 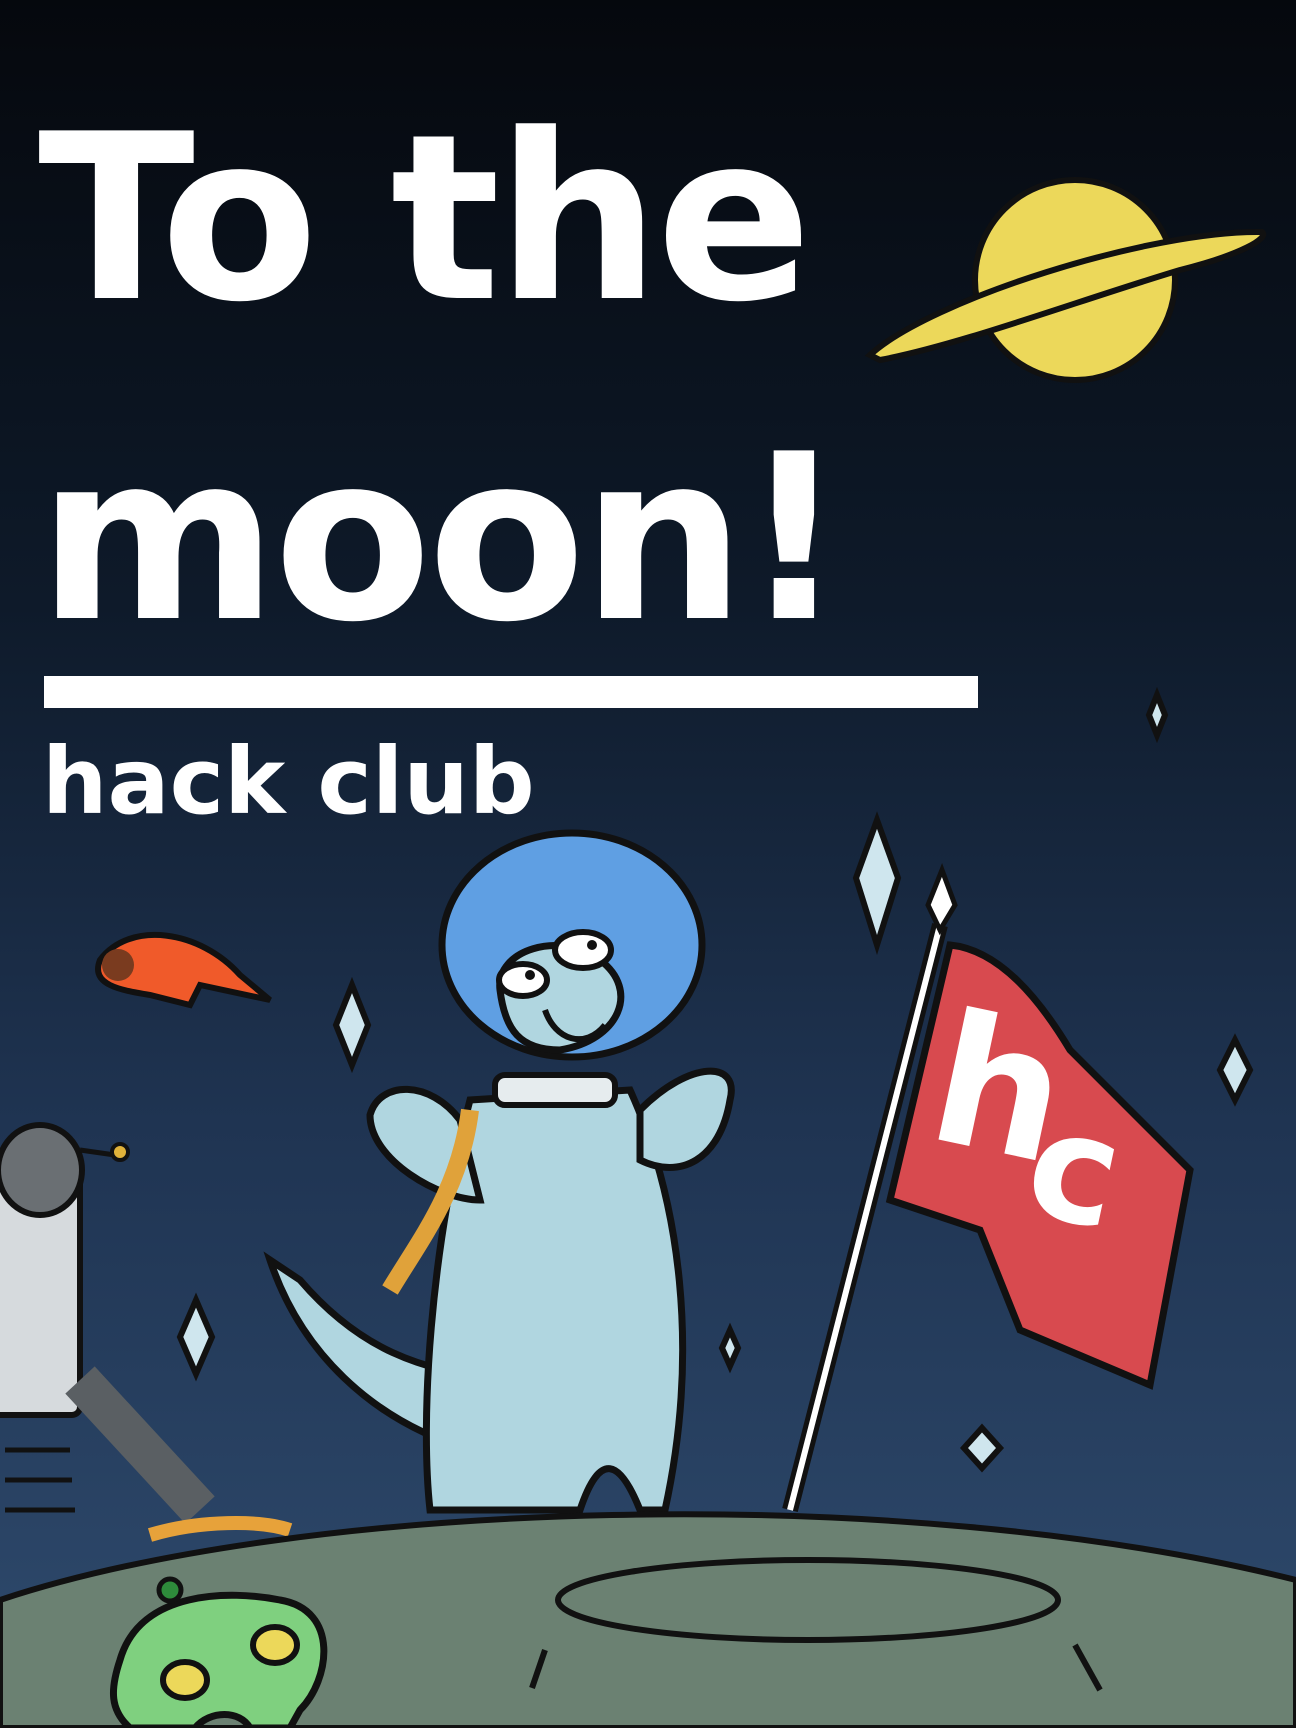 What do you see at coordinates (499, 1171) in the screenshot?
I see `dino-astronaut-icon` at bounding box center [499, 1171].